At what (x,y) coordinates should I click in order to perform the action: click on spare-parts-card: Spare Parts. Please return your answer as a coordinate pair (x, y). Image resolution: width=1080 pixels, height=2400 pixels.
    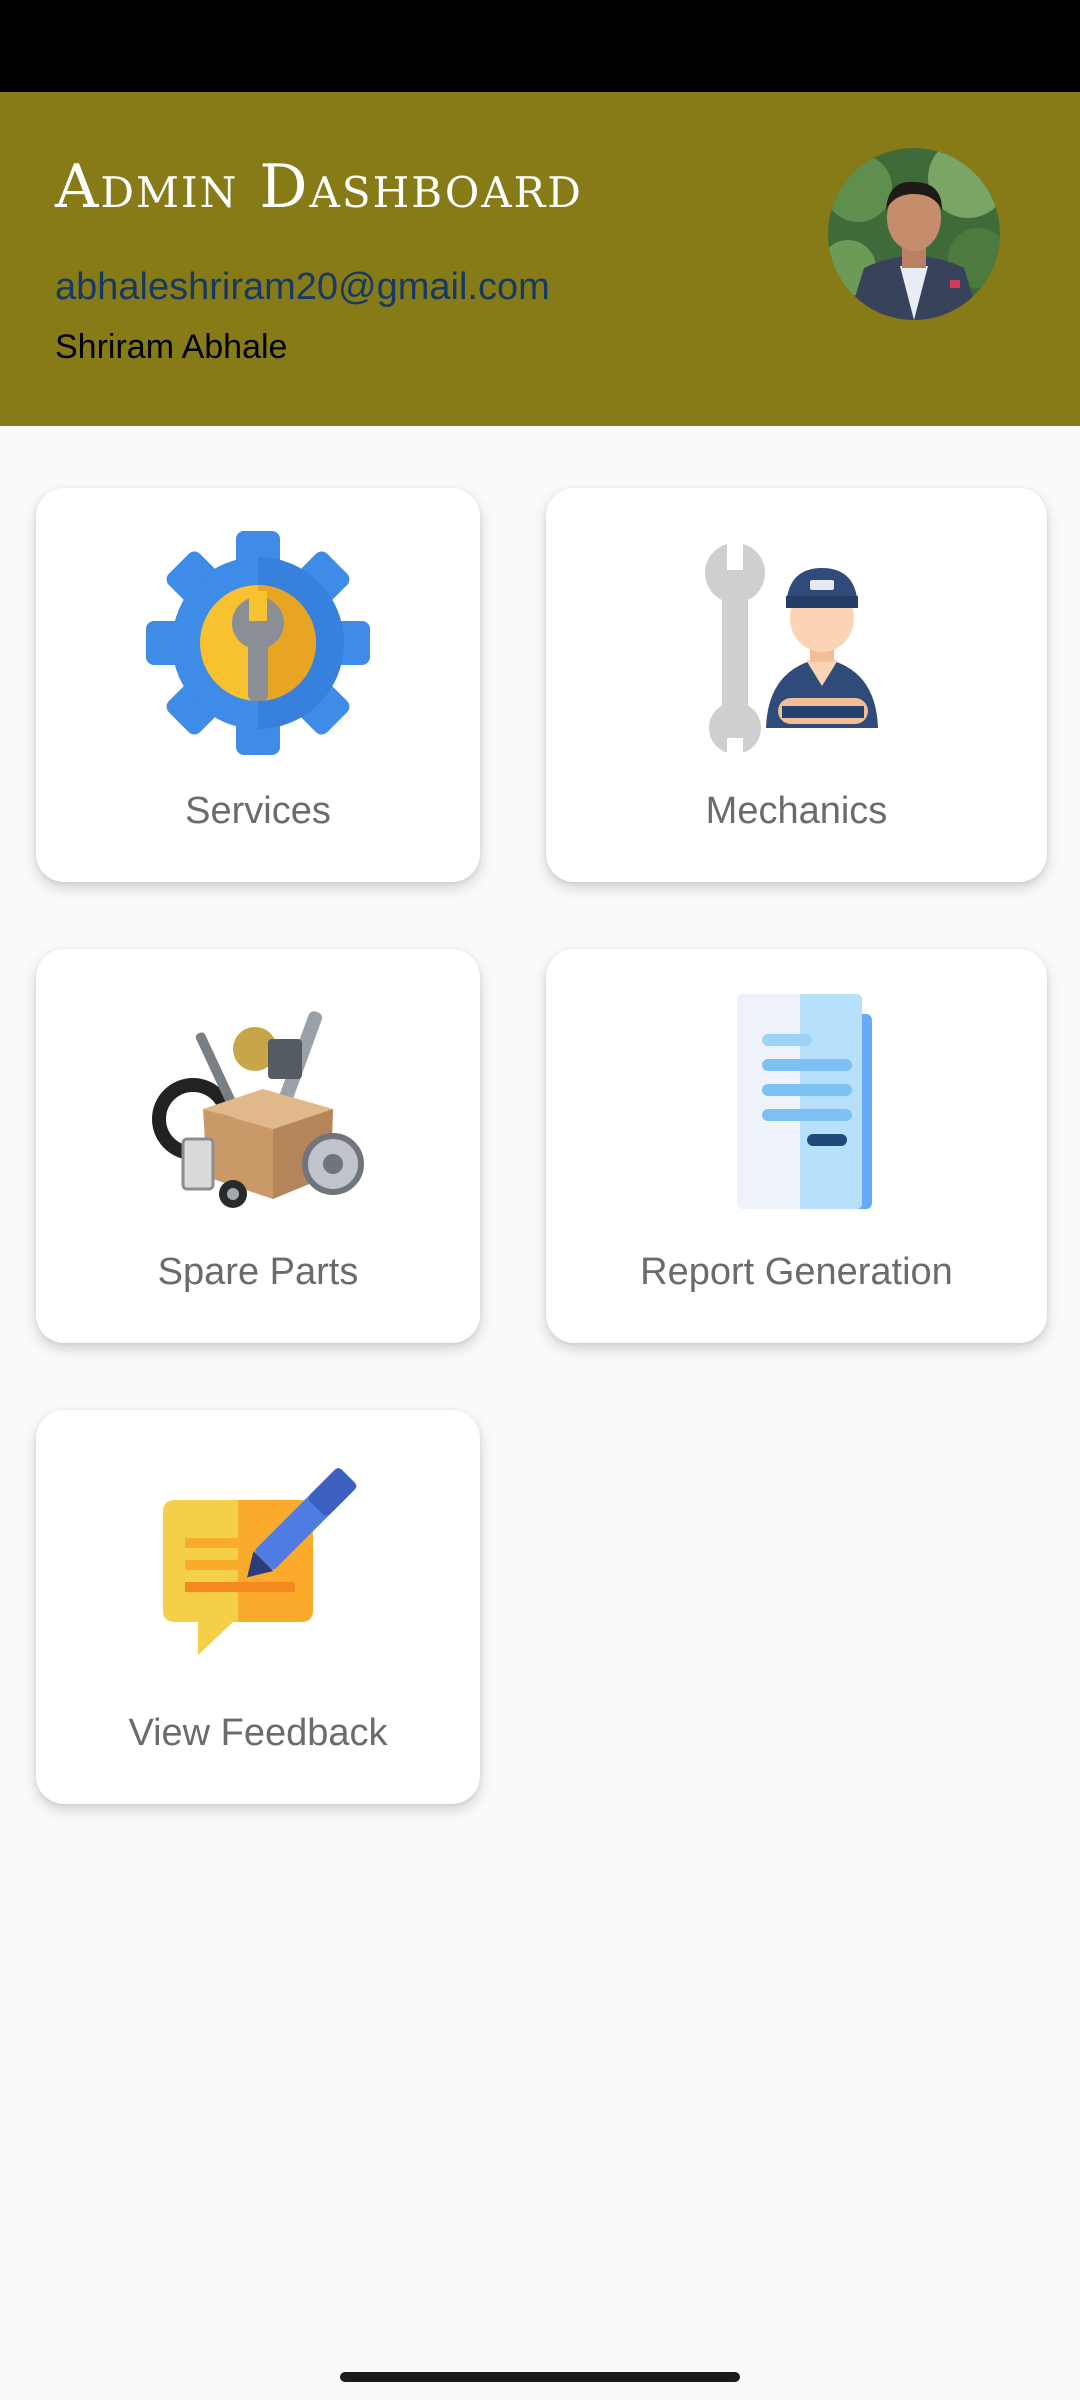
    Looking at the image, I should click on (258, 1146).